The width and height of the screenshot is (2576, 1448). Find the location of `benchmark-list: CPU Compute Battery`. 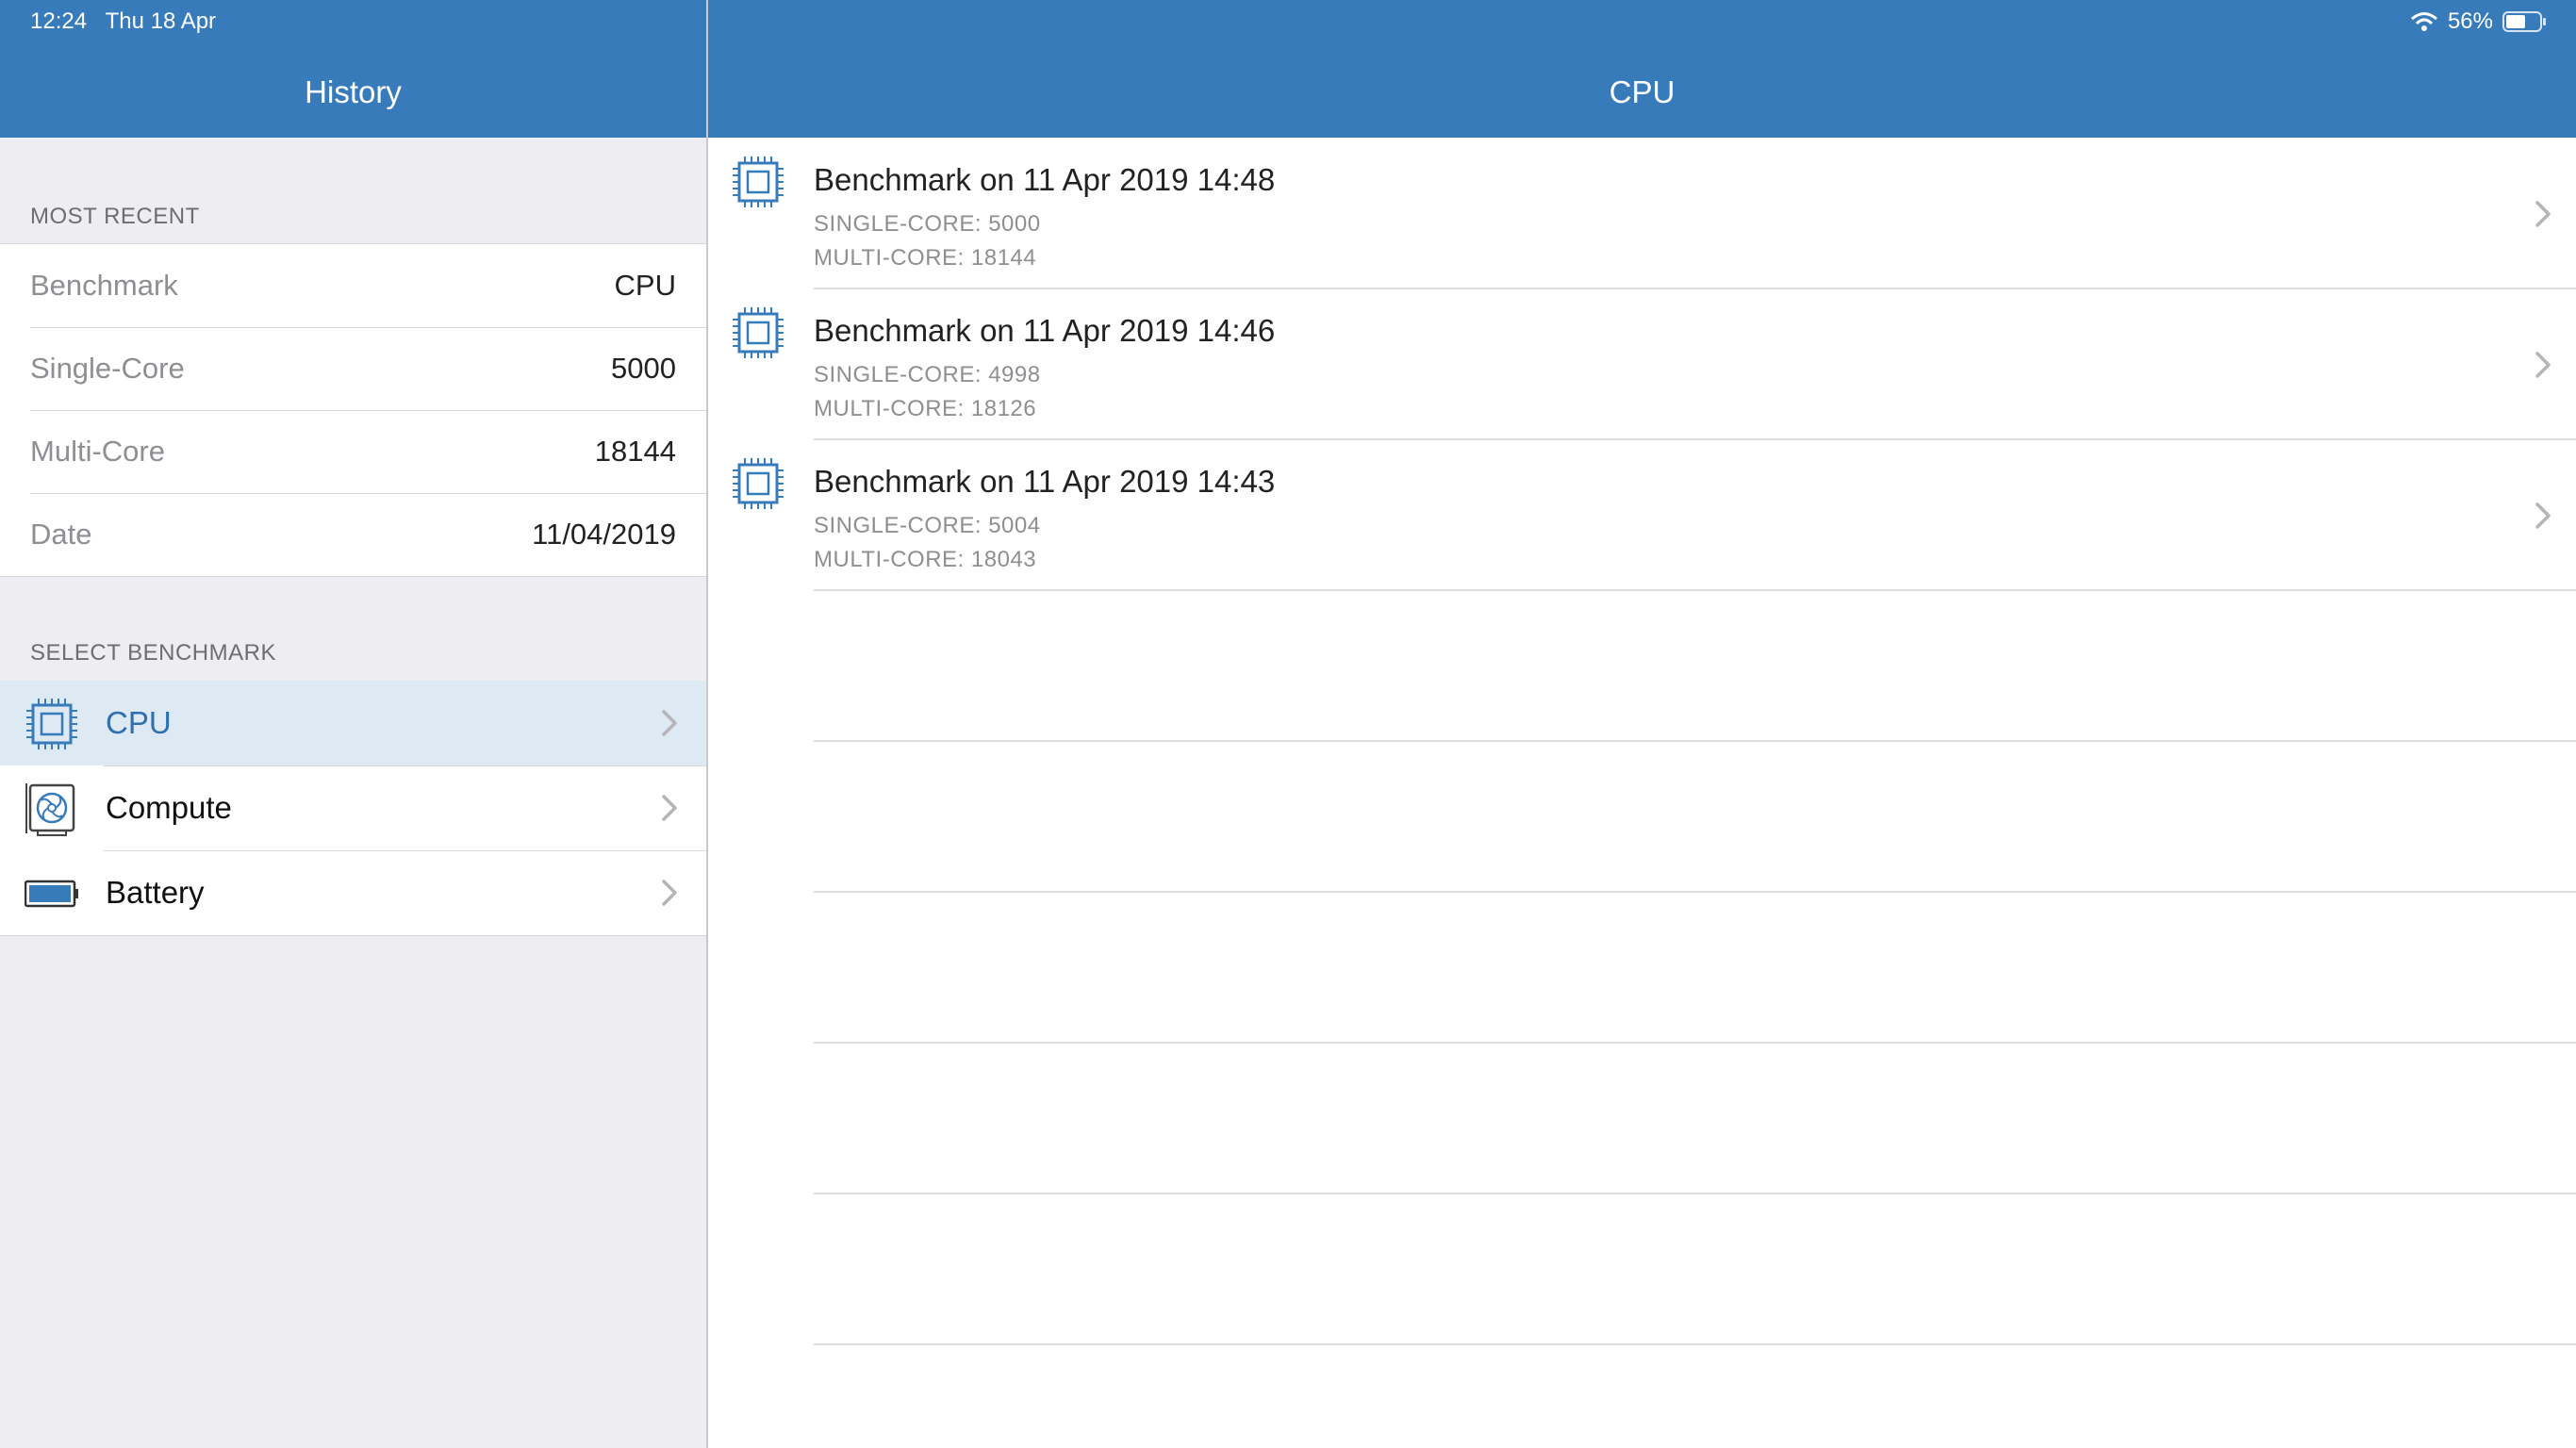

benchmark-list: CPU Compute Battery is located at coordinates (353, 808).